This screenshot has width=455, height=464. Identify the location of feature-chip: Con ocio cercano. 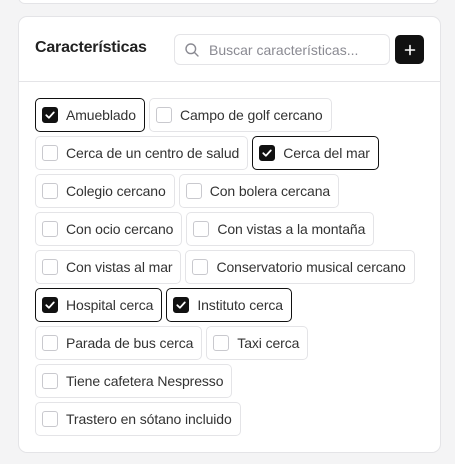
(109, 229).